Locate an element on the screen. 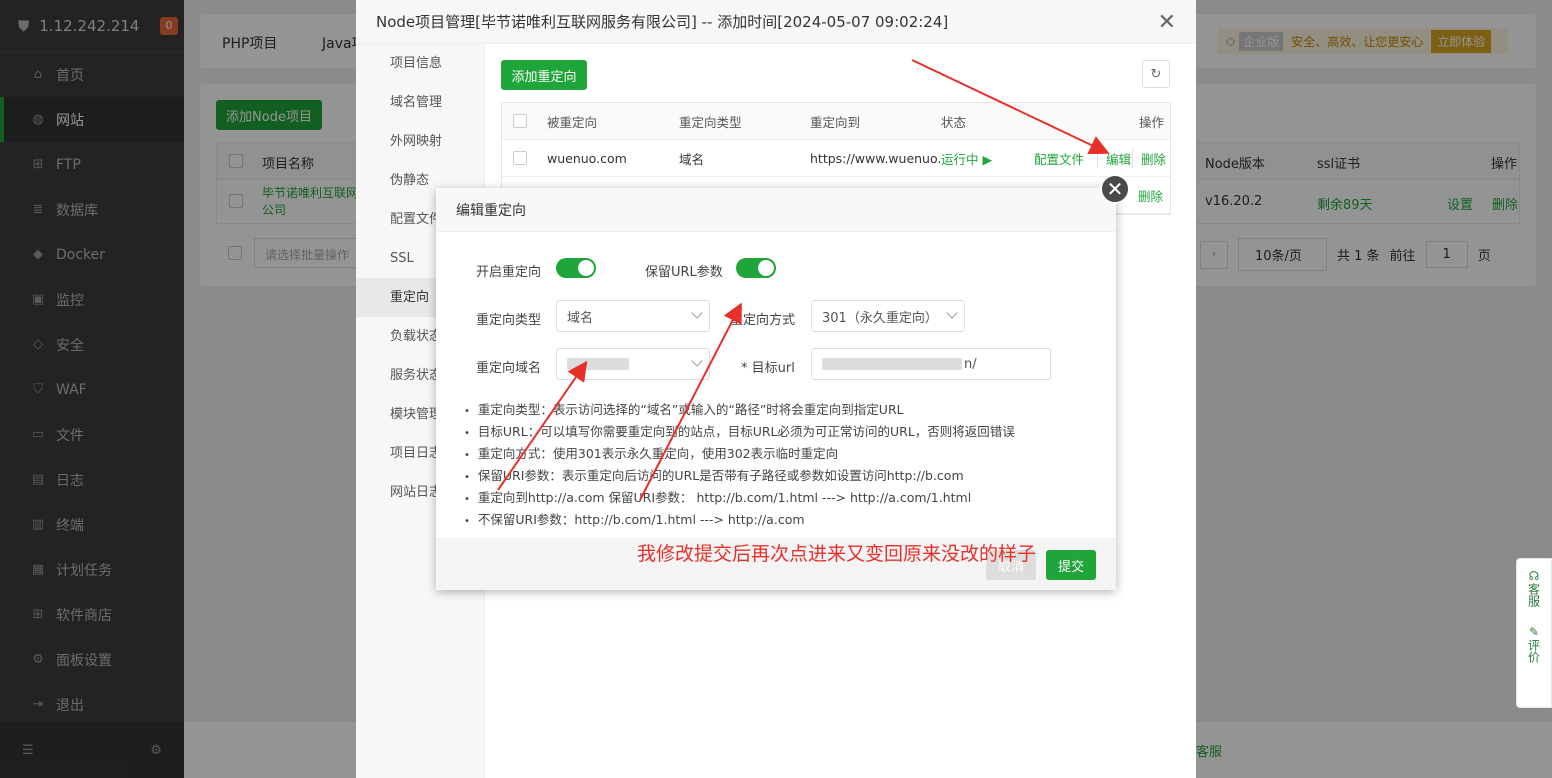  refresh-icon: ↻ is located at coordinates (1156, 74).